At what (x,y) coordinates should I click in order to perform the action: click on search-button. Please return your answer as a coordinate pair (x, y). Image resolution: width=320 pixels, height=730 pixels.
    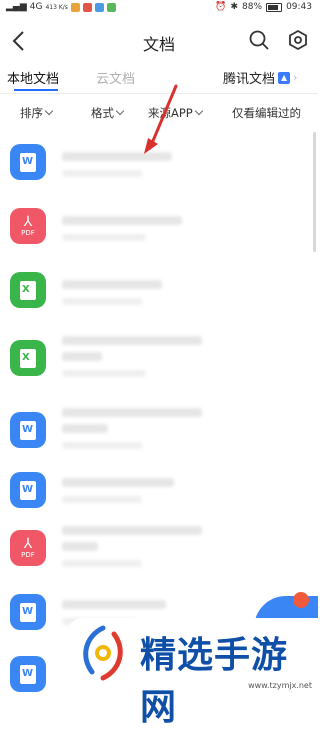
    Looking at the image, I should click on (259, 40).